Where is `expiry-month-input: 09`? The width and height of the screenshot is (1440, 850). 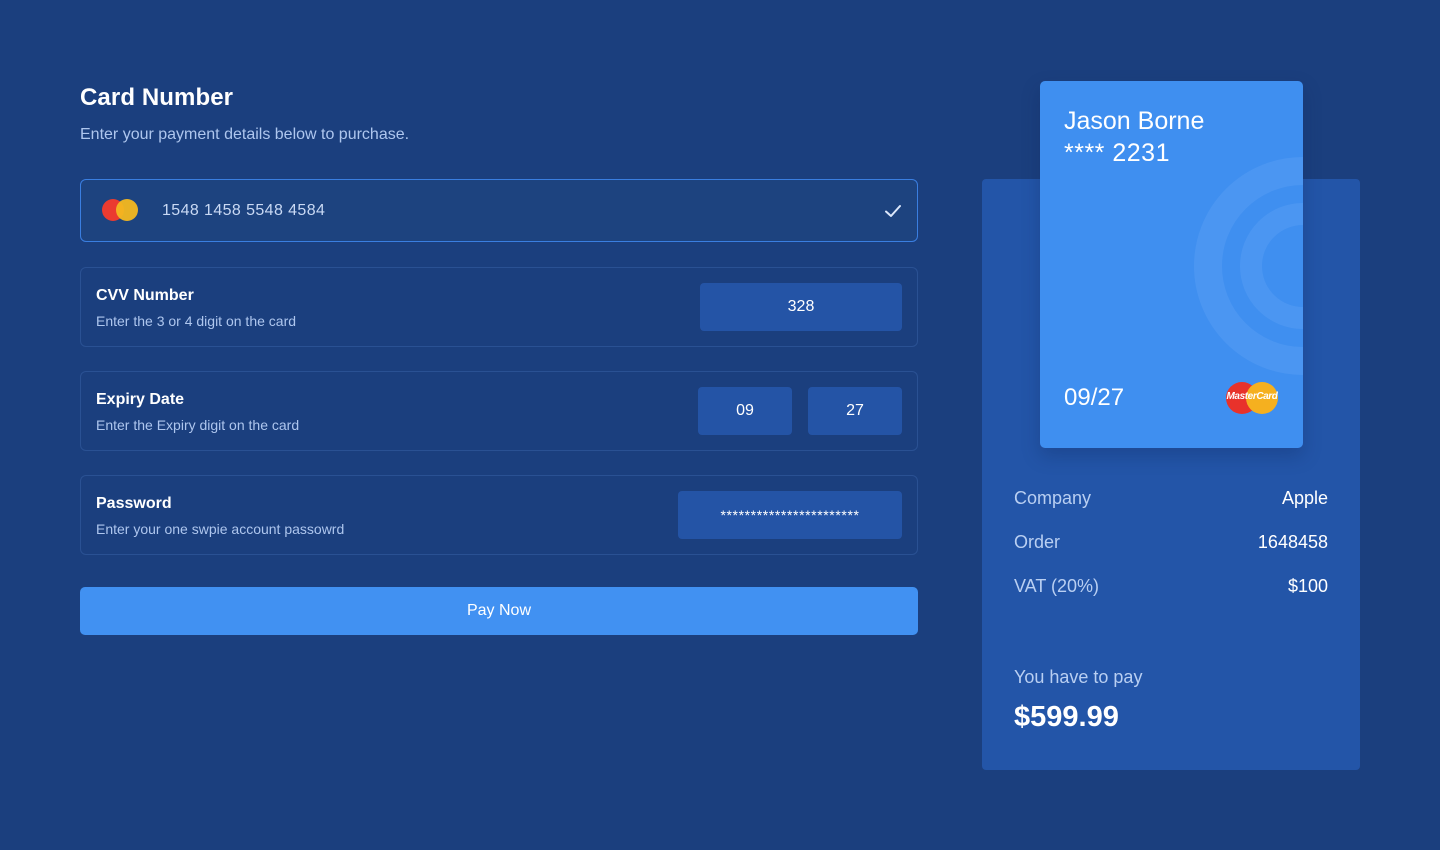
expiry-month-input: 09 is located at coordinates (745, 411).